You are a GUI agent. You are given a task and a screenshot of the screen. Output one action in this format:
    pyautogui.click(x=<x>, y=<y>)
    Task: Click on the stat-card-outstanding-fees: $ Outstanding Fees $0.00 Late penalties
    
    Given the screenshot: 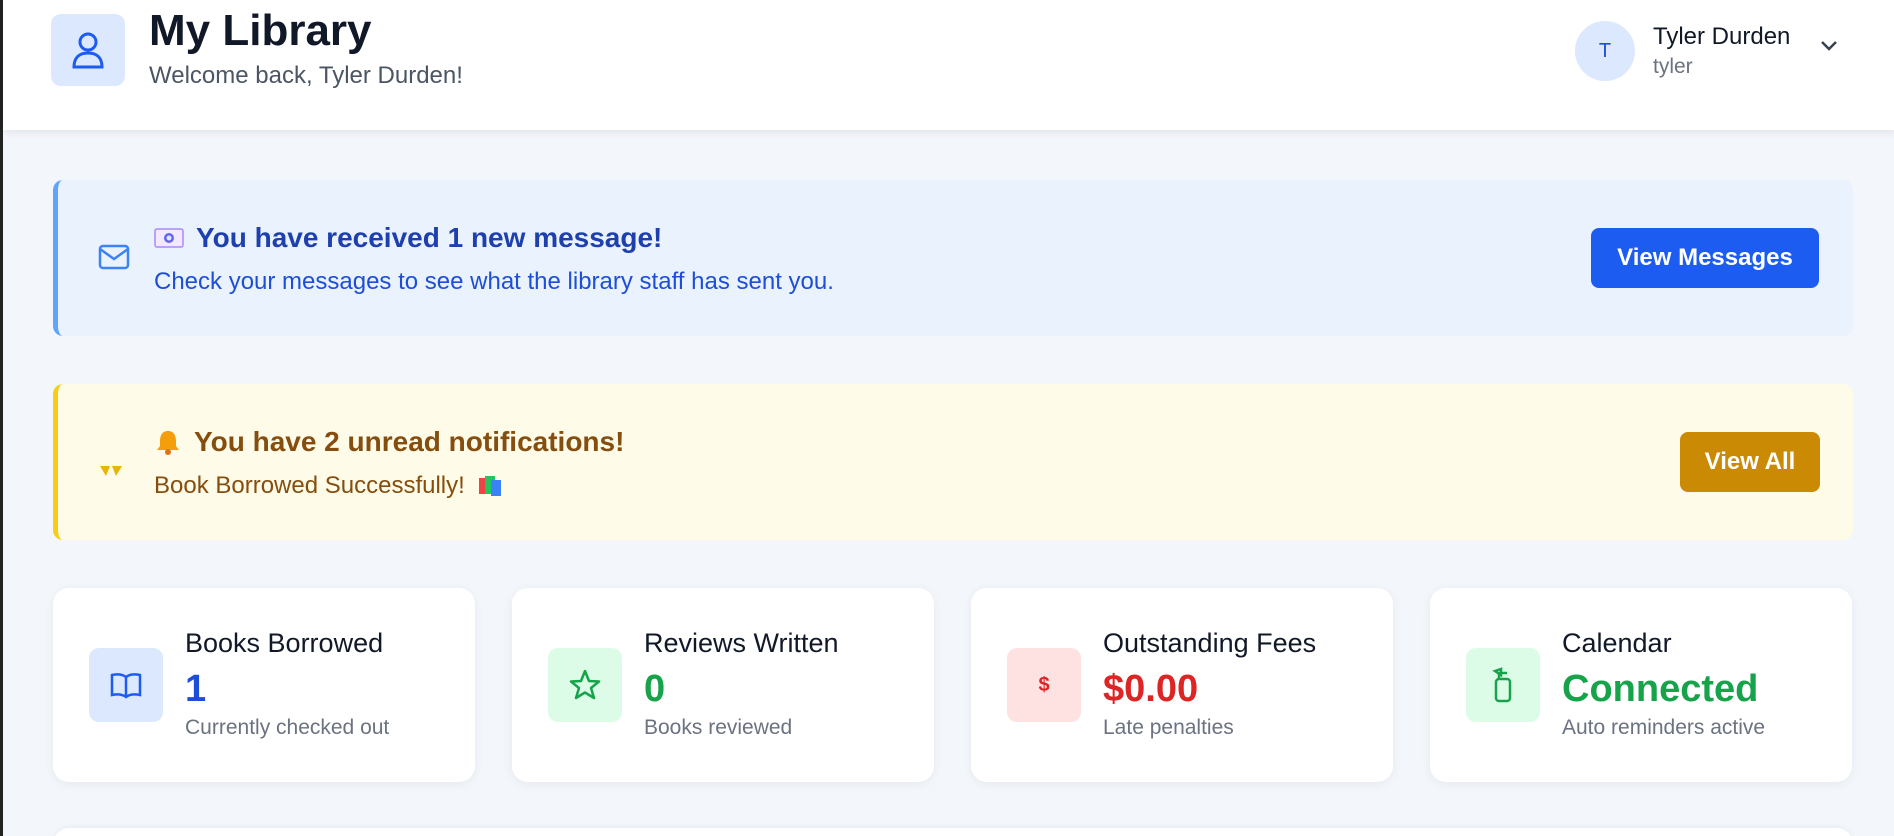 What is the action you would take?
    pyautogui.click(x=1182, y=685)
    